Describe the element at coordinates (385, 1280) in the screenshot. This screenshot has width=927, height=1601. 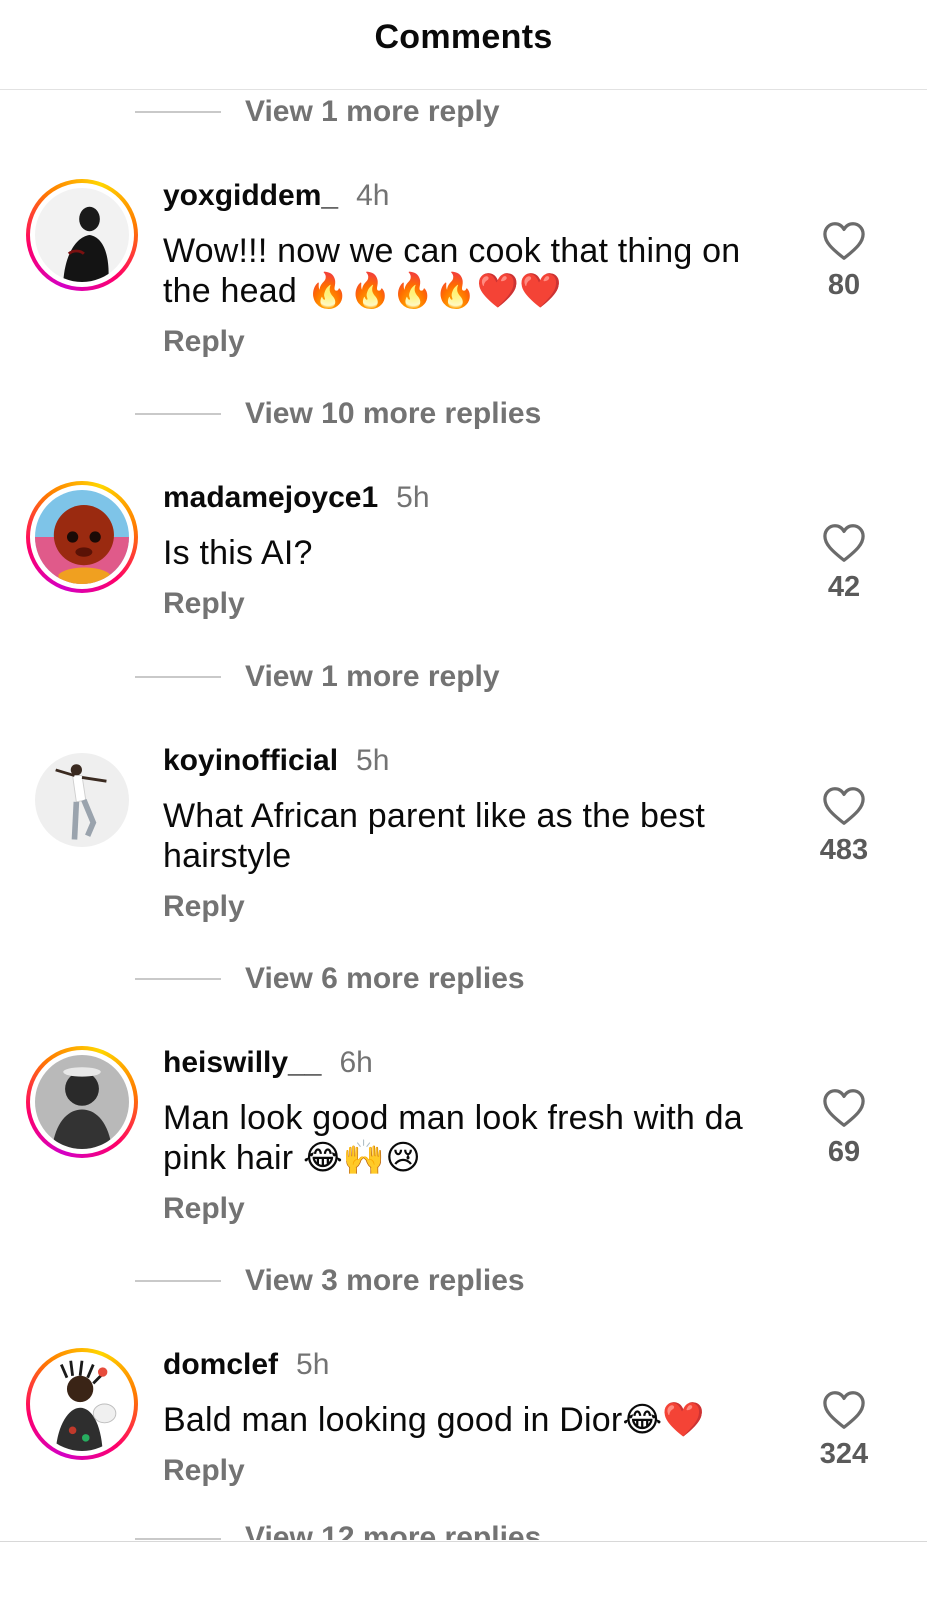
I see `view-replies-label: View 3 more replies` at that location.